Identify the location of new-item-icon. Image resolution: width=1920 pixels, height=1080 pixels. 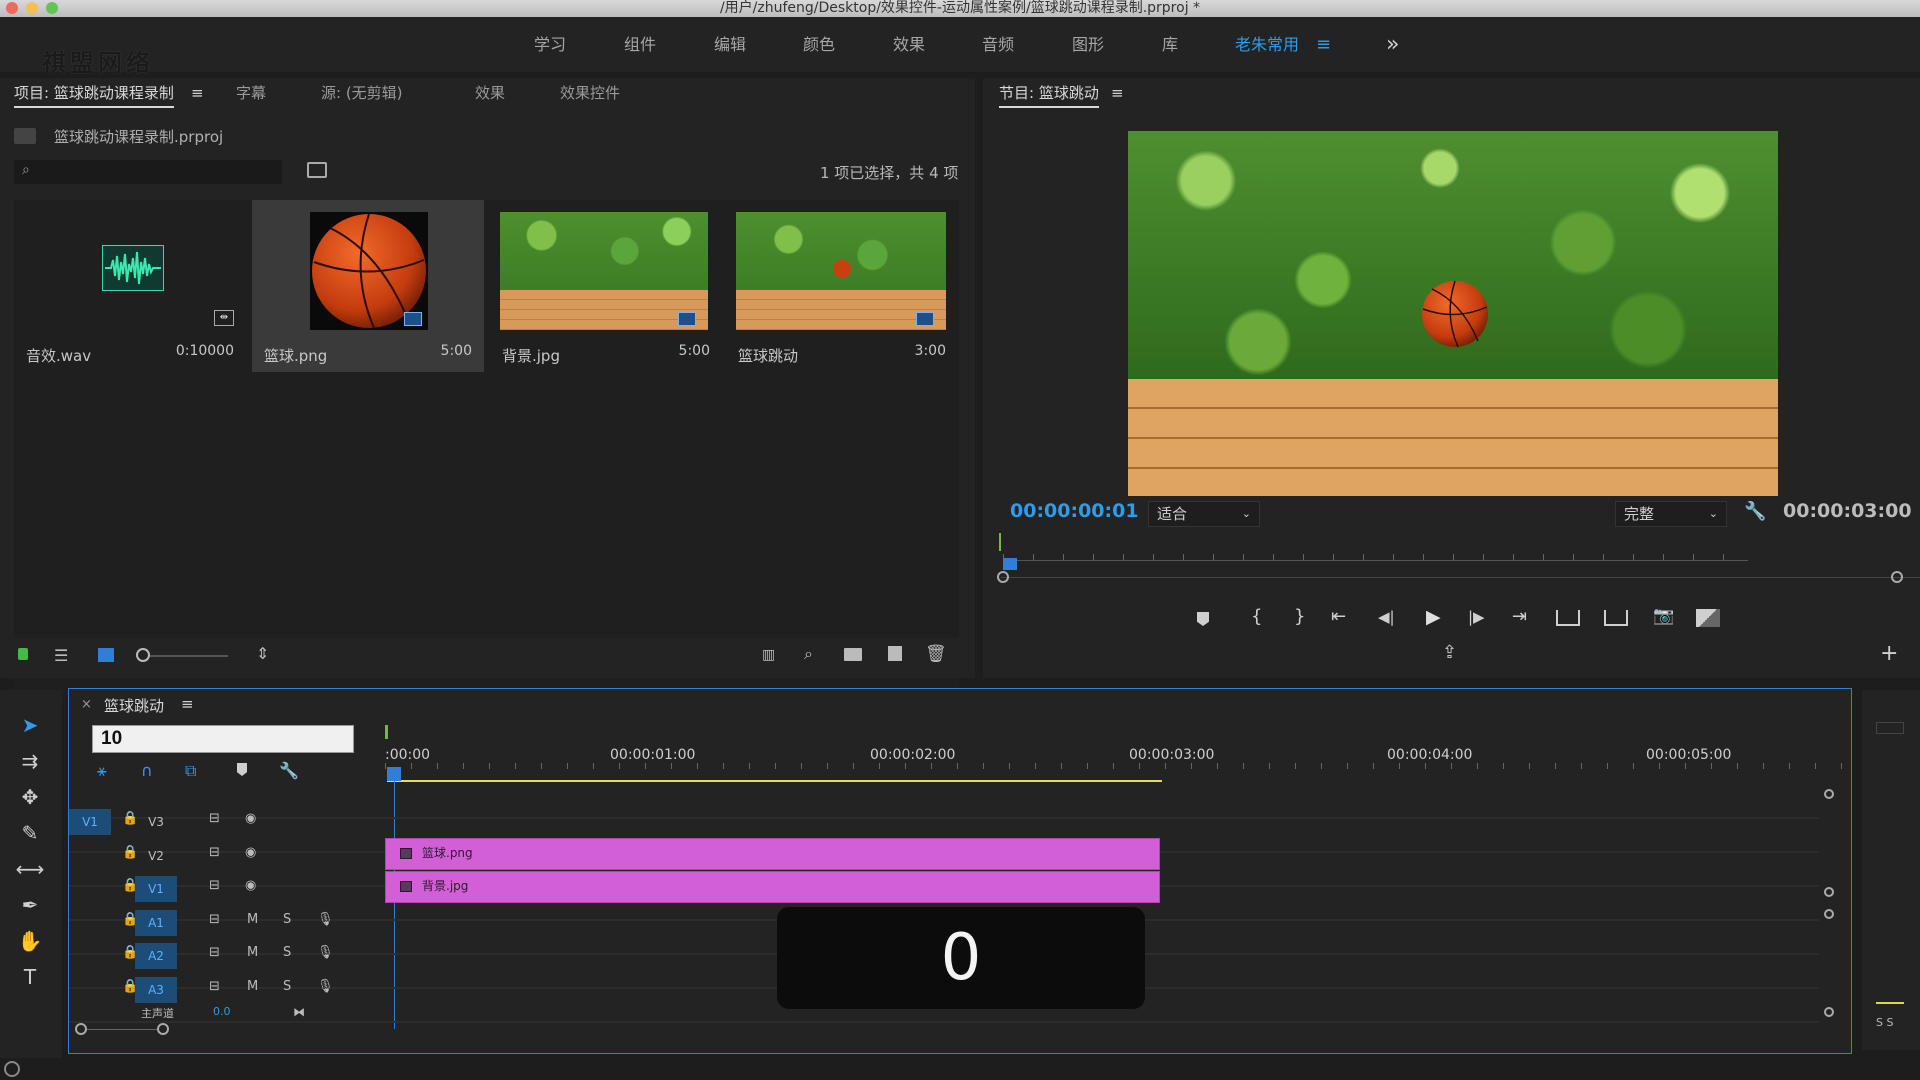
(895, 653).